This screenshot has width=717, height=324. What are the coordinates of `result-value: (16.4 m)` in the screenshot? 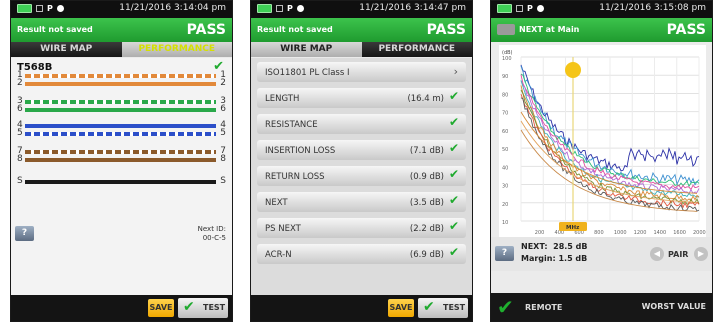 It's located at (425, 99).